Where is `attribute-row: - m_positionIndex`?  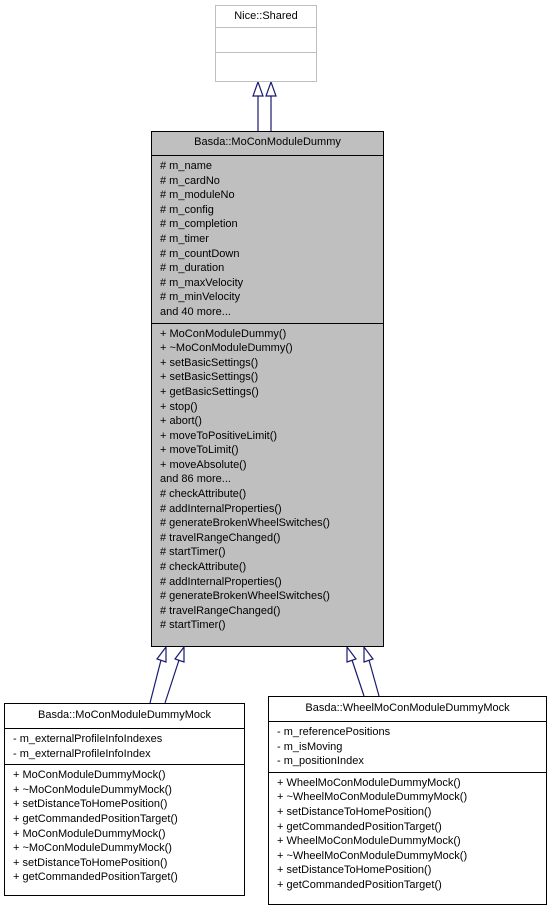 attribute-row: - m_positionIndex is located at coordinates (411, 761).